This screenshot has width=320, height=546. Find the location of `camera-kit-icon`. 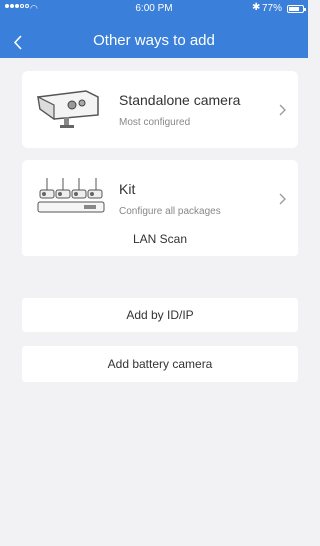

camera-kit-icon is located at coordinates (71, 195).